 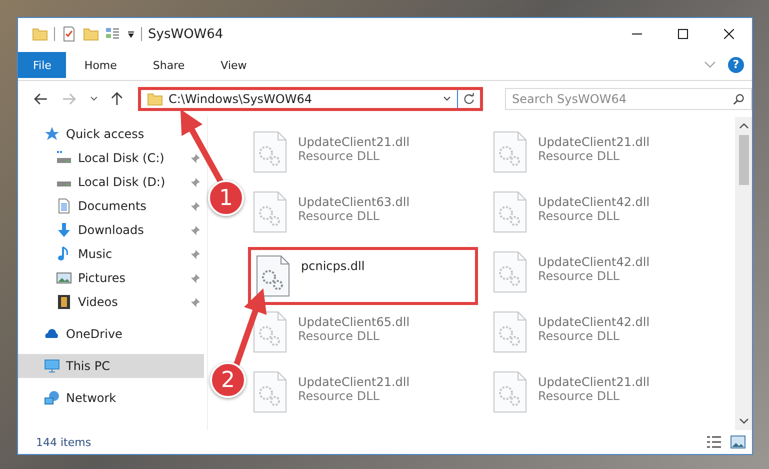 I want to click on scrollbar, so click(x=743, y=273).